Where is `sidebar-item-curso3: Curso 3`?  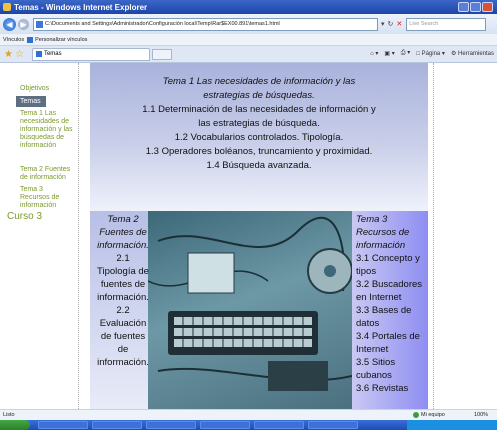
sidebar-item-curso3: Curso 3 is located at coordinates (24, 216).